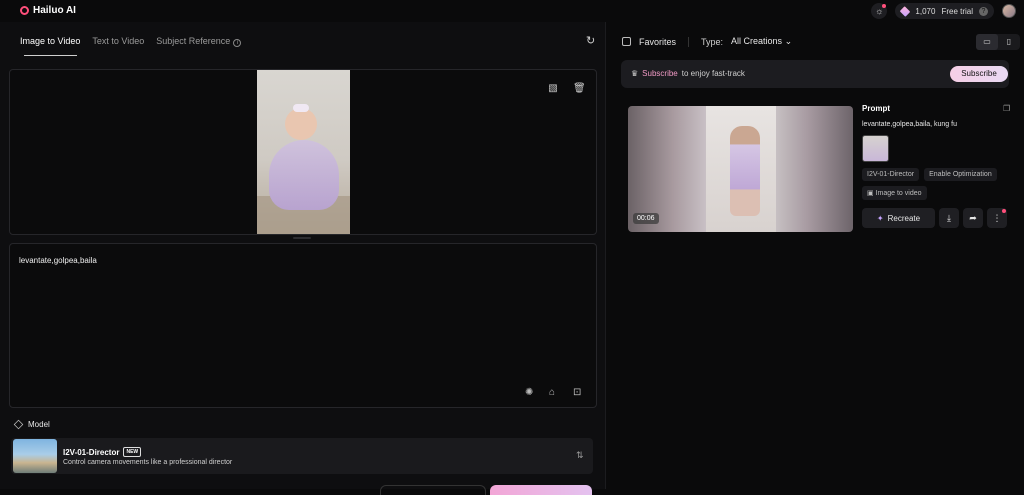  I want to click on download-icon: ⤓, so click(949, 218).